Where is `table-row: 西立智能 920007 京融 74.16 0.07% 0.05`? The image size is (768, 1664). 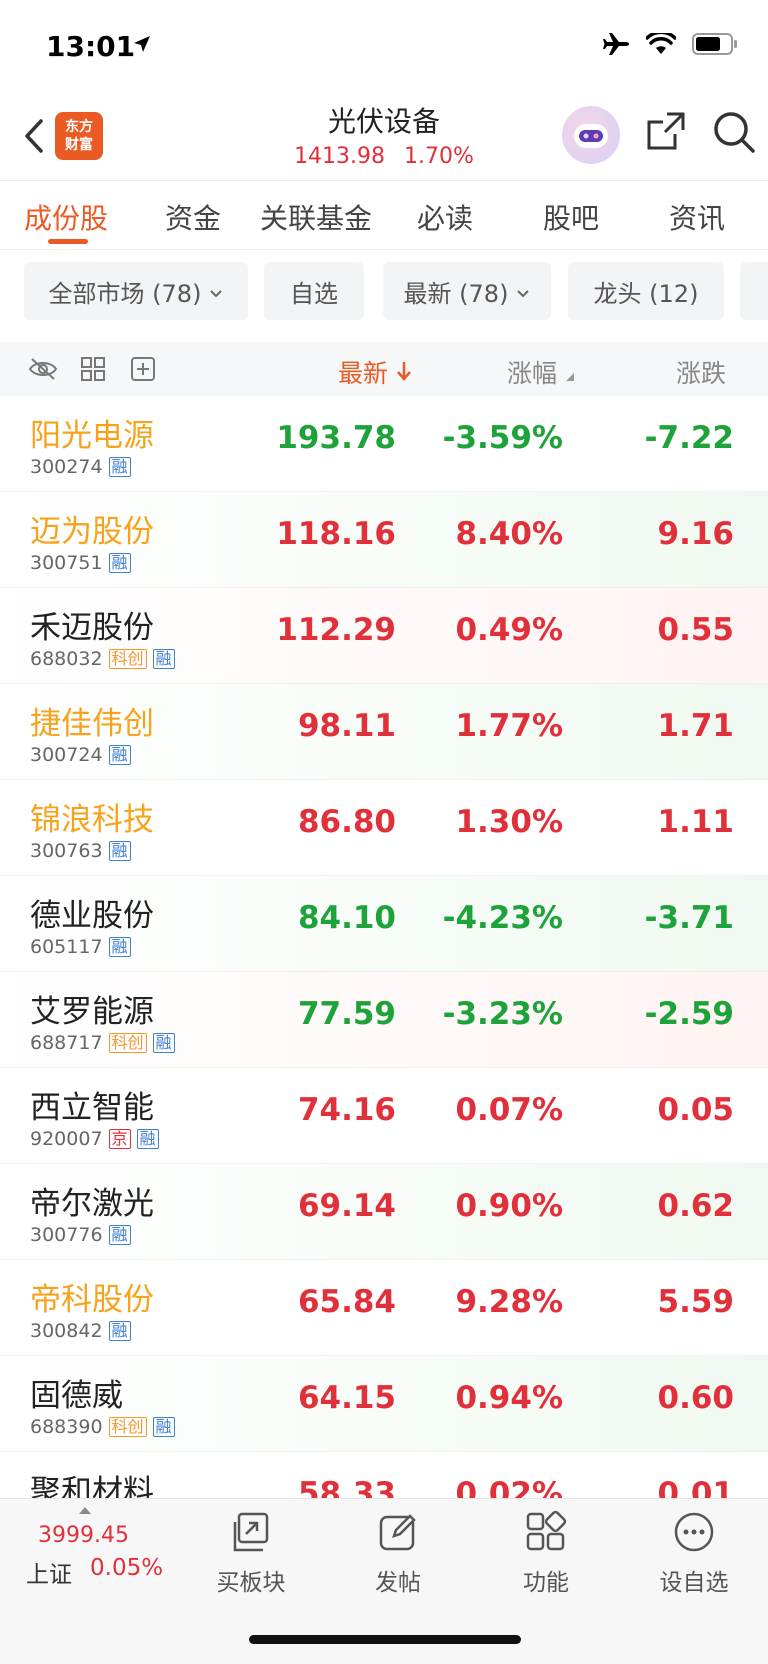
table-row: 西立智能 920007 京融 74.16 0.07% 0.05 is located at coordinates (384, 1116).